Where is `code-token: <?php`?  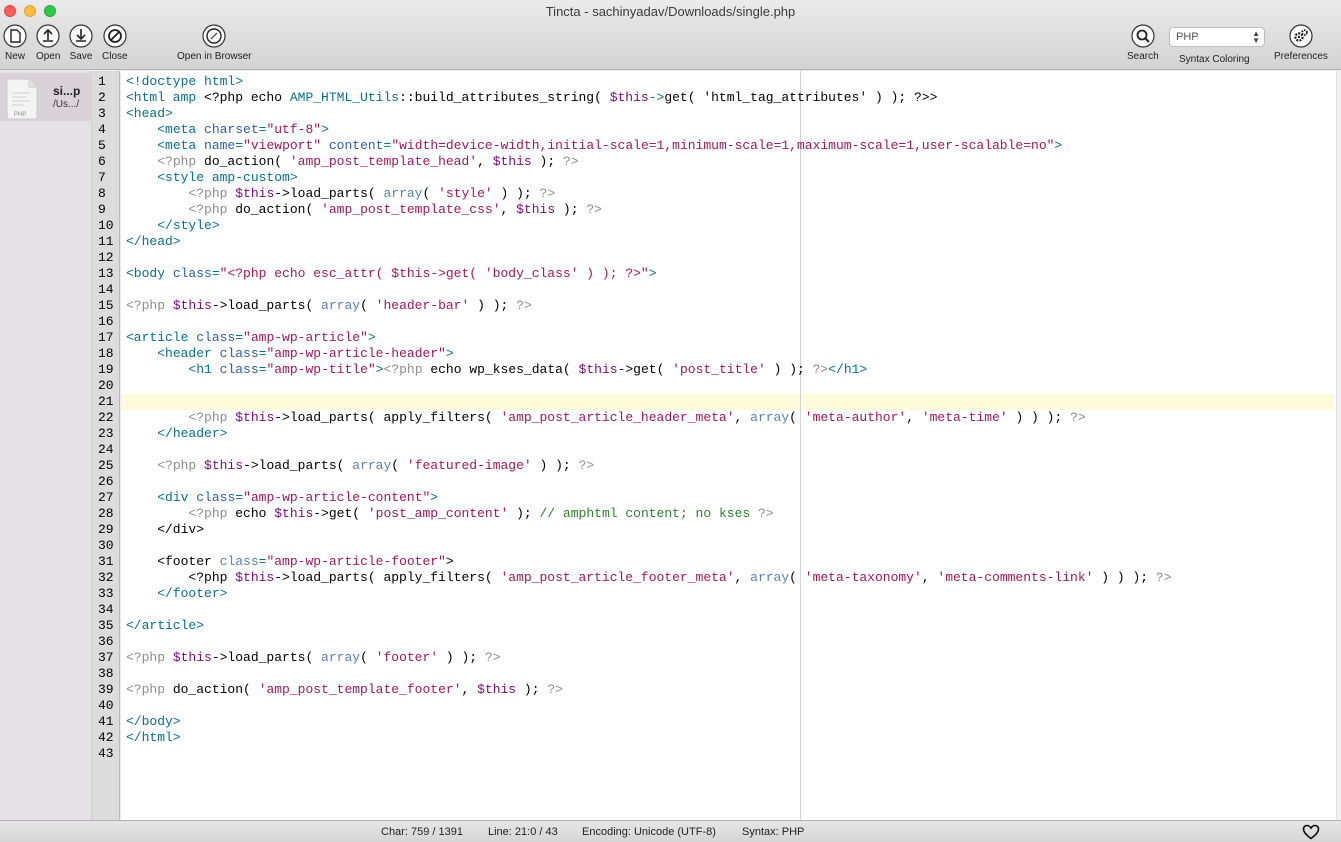
code-token: <?php is located at coordinates (407, 369).